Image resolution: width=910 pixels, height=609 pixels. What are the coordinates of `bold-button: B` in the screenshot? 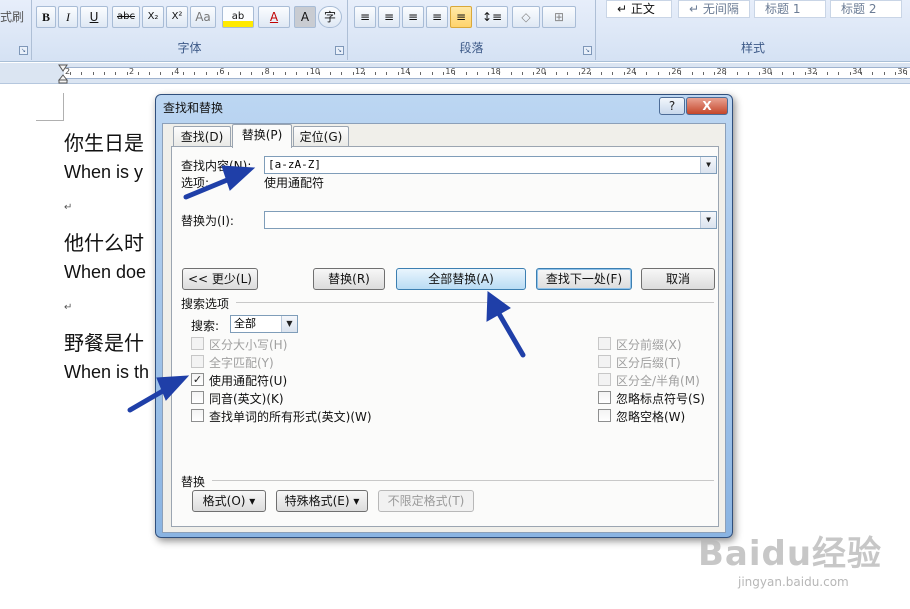 It's located at (46, 17).